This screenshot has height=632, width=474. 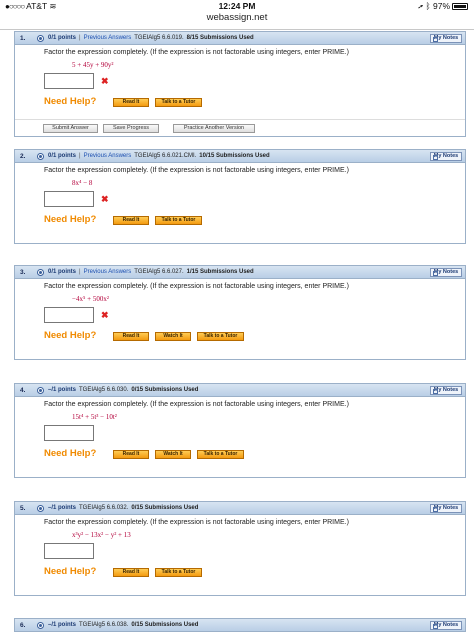 What do you see at coordinates (93, 65) in the screenshot?
I see `expression: 5 + 45y + 90y²` at bounding box center [93, 65].